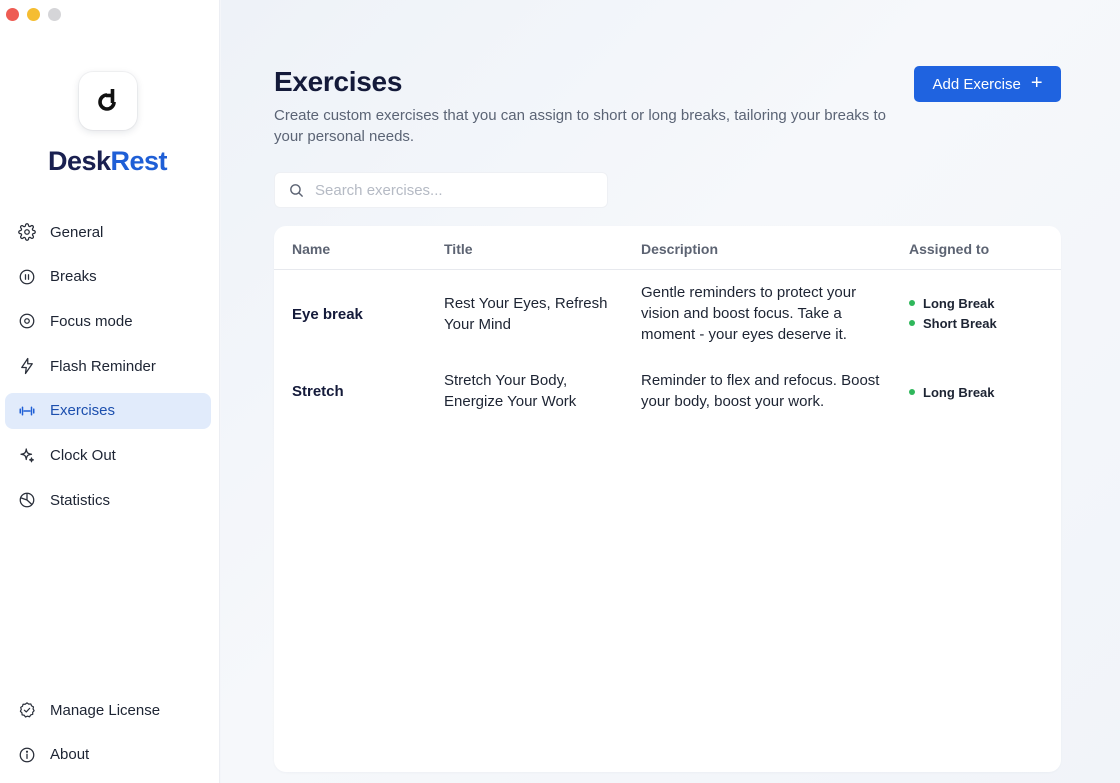  What do you see at coordinates (27, 277) in the screenshot?
I see `pause-circle-icon` at bounding box center [27, 277].